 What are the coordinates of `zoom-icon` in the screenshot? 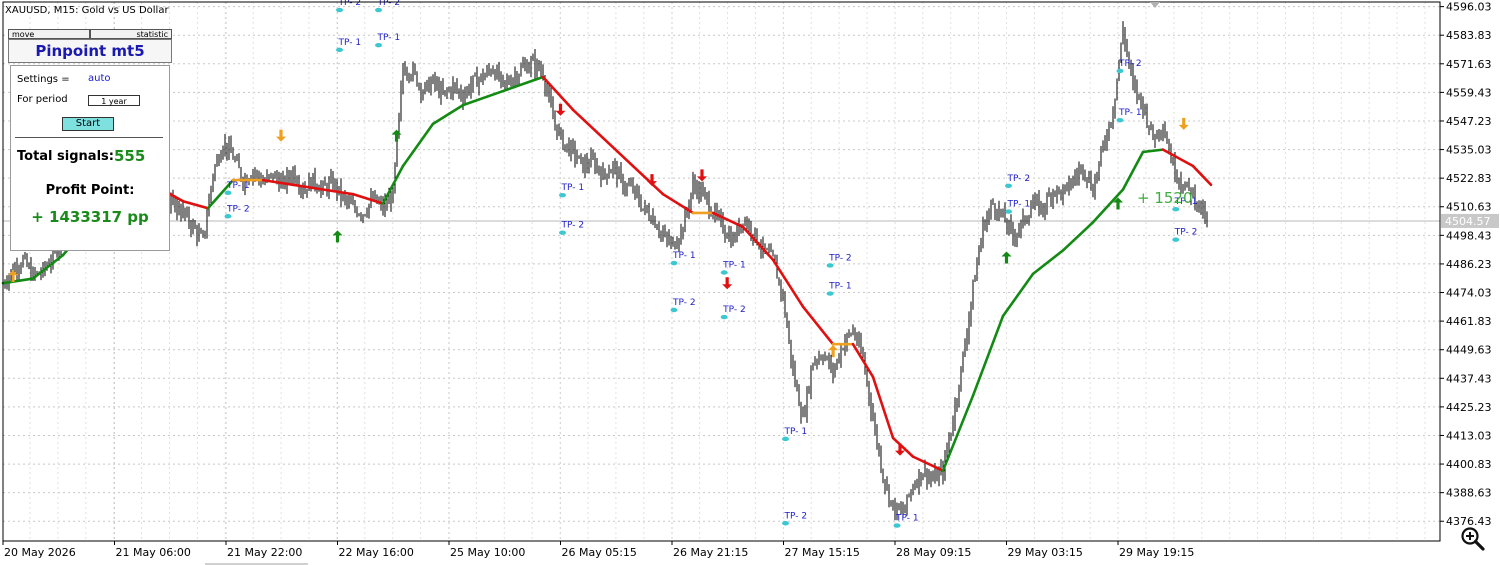 It's located at (1473, 539).